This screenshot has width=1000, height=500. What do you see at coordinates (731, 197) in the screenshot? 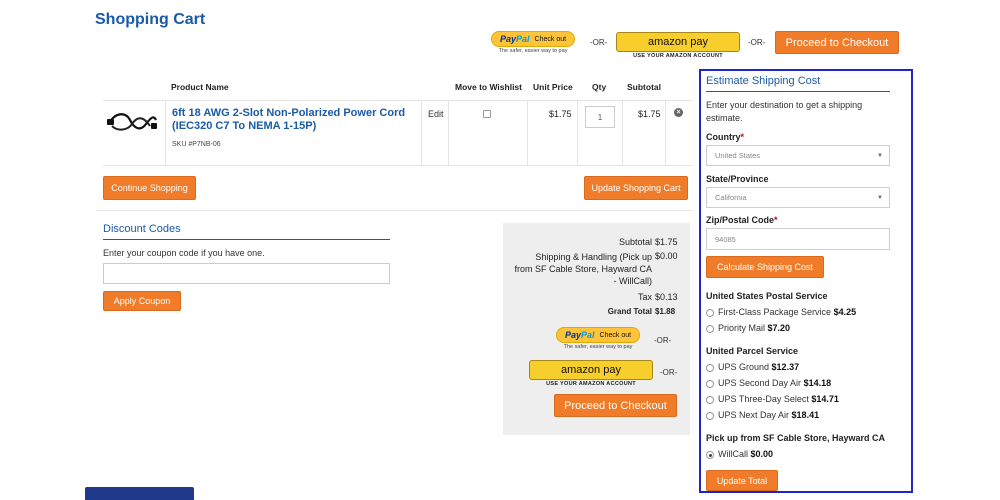
I see `state-value: California` at bounding box center [731, 197].